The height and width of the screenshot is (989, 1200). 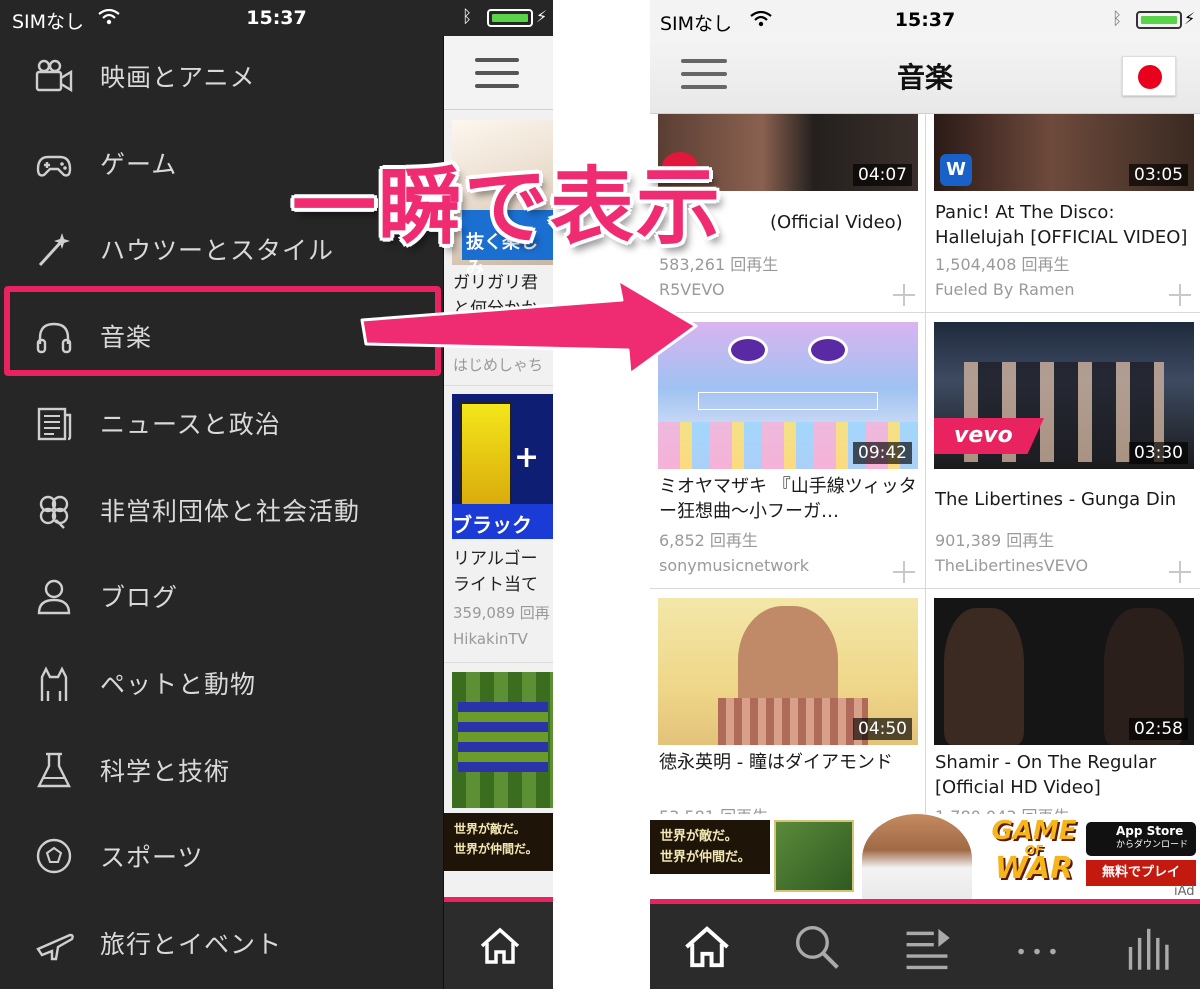 I want to click on duration-badge: 04:07, so click(x=882, y=175).